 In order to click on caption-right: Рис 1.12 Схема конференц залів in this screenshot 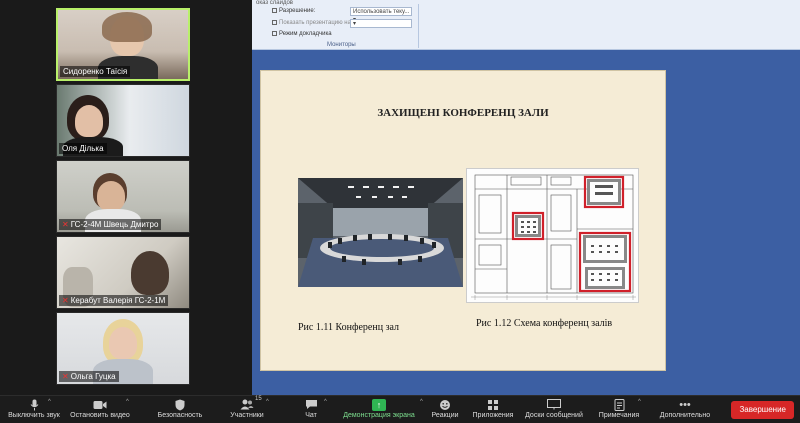, I will do `click(544, 323)`.